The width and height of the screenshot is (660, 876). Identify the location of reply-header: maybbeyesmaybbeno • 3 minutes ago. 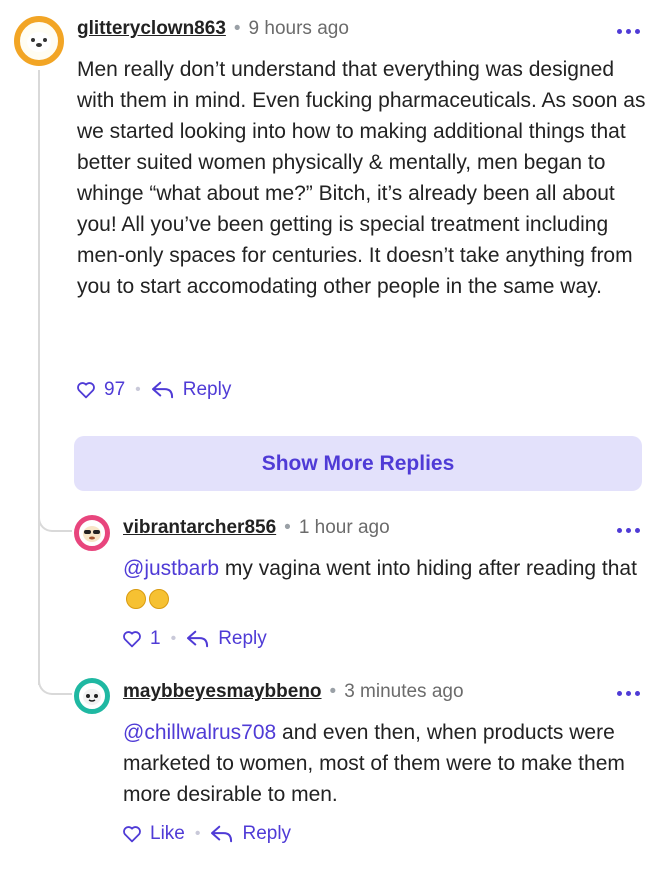
(293, 692).